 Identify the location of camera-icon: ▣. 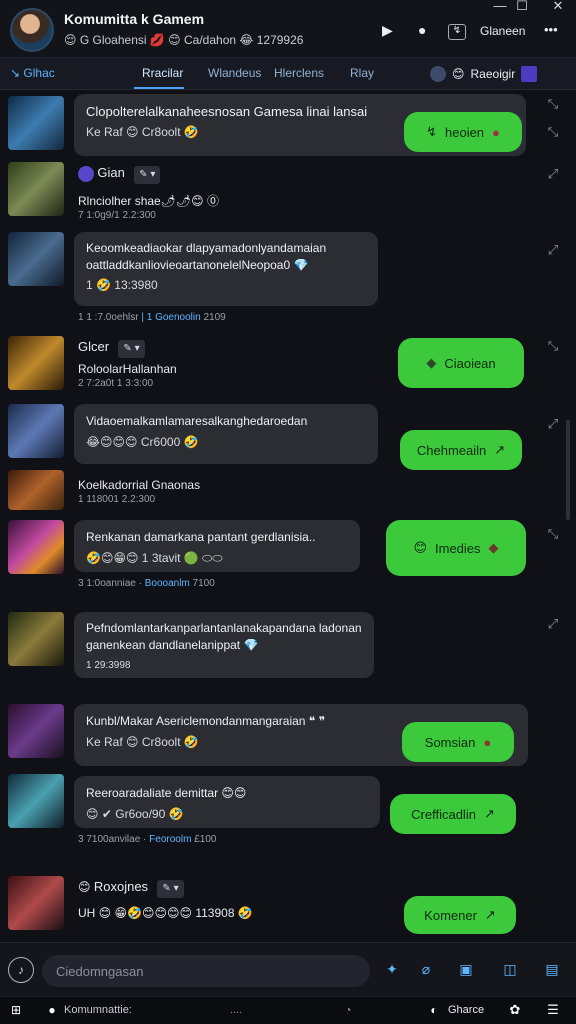
(466, 969).